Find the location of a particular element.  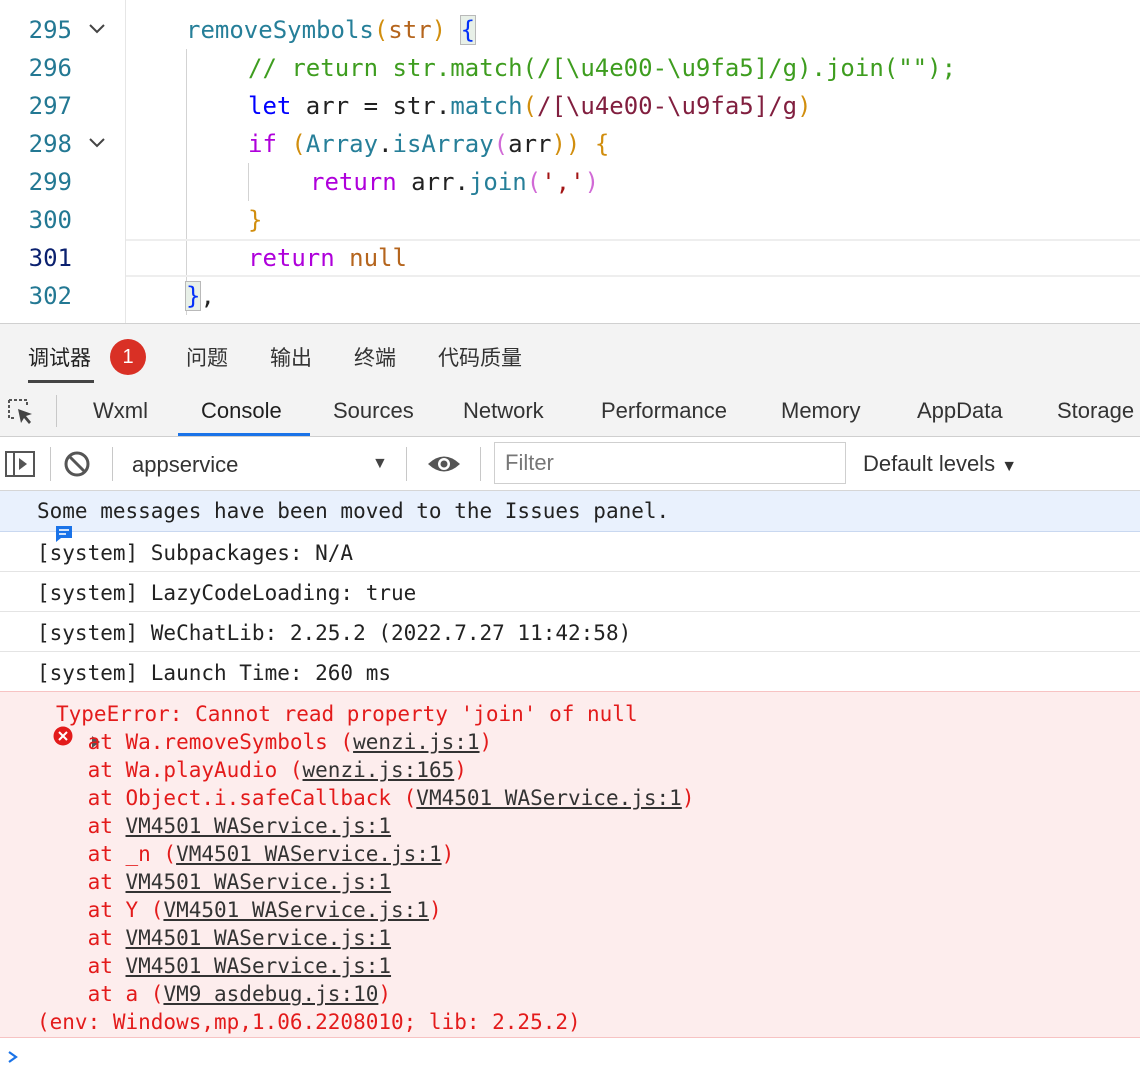

clear-console-icon is located at coordinates (77, 464).